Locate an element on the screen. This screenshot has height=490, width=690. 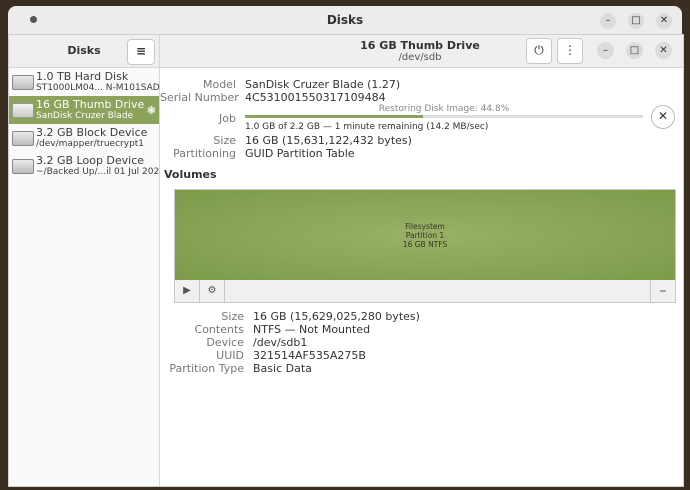
drive-device-path: /dev/sdb is located at coordinates (420, 57).